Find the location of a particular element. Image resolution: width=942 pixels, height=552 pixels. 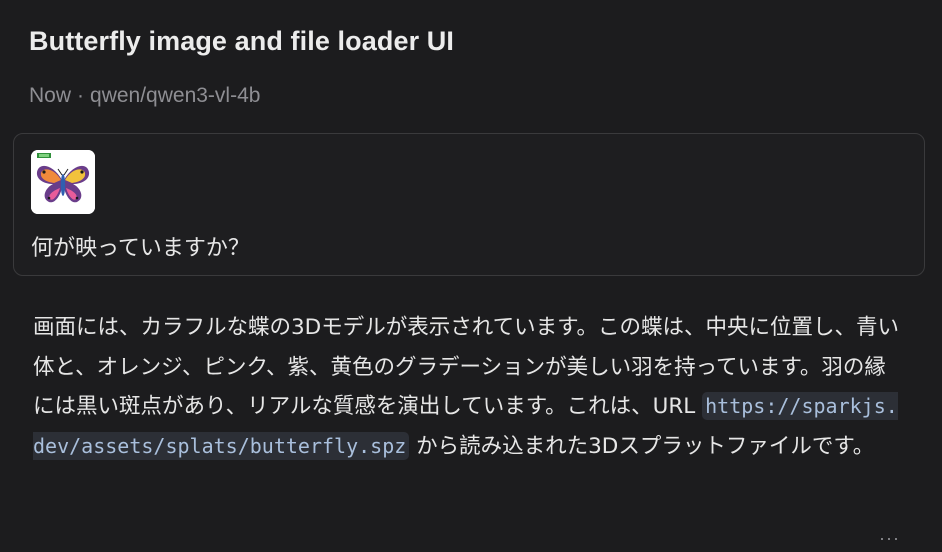

model-name: qwen/qwen3-vl-4b is located at coordinates (175, 95).